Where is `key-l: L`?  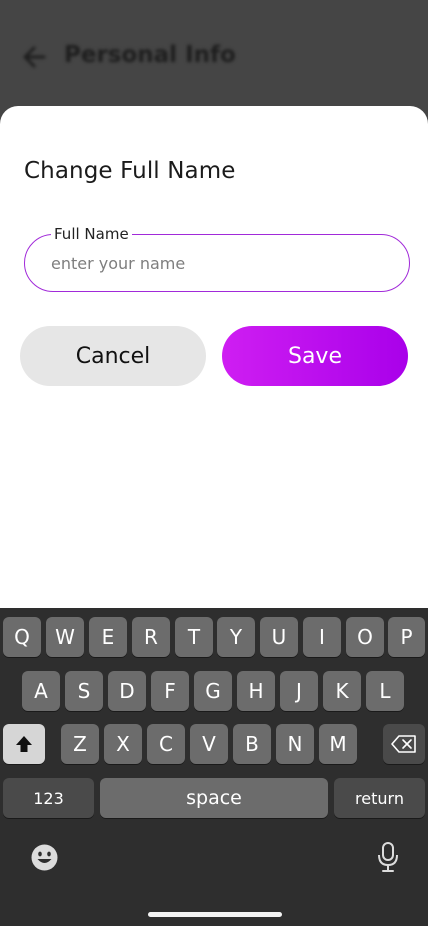 key-l: L is located at coordinates (385, 691).